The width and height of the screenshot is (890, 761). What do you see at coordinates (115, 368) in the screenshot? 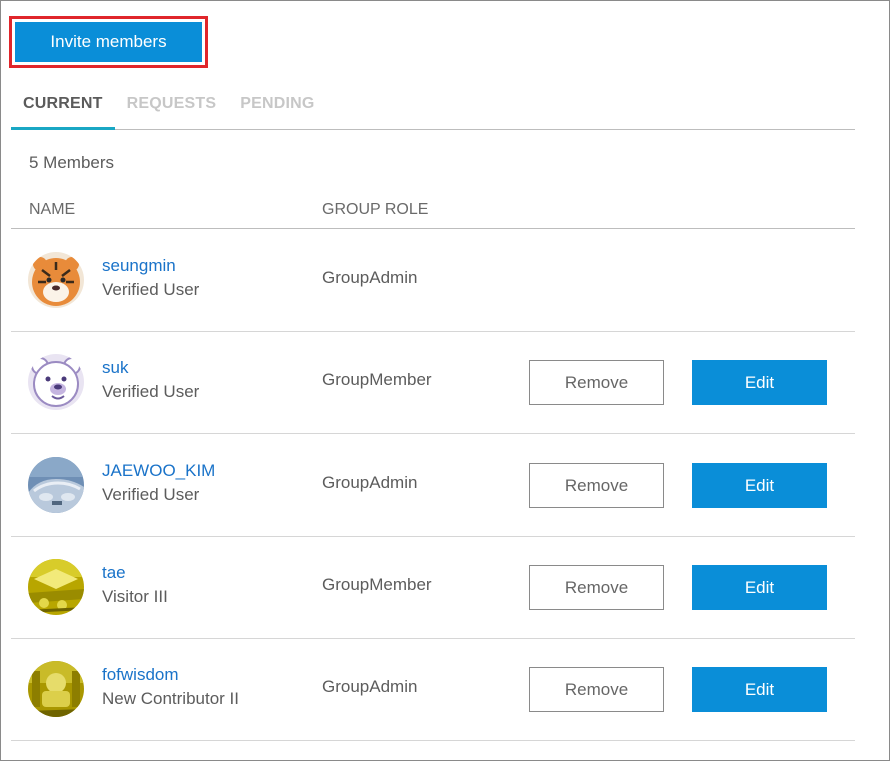
I see `member-name-link: suk` at bounding box center [115, 368].